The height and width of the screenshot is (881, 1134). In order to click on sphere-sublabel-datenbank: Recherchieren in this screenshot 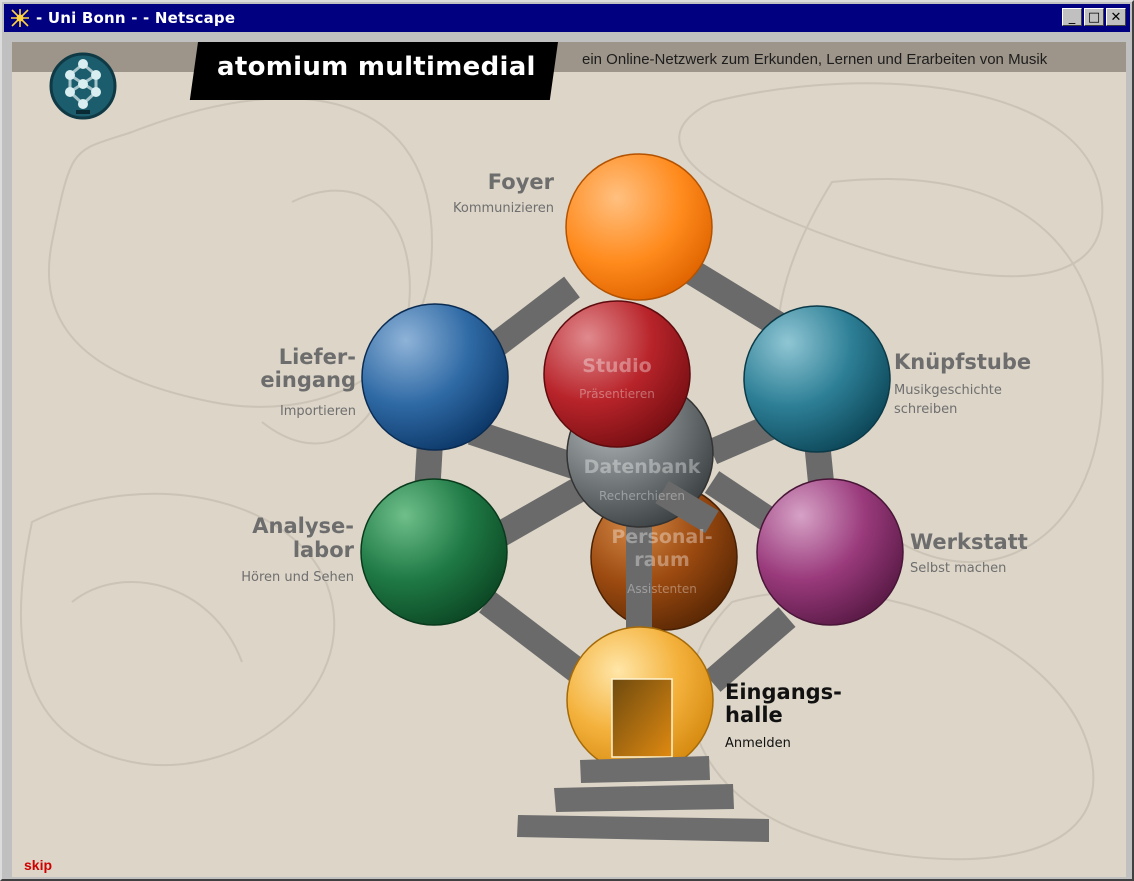, I will do `click(641, 496)`.